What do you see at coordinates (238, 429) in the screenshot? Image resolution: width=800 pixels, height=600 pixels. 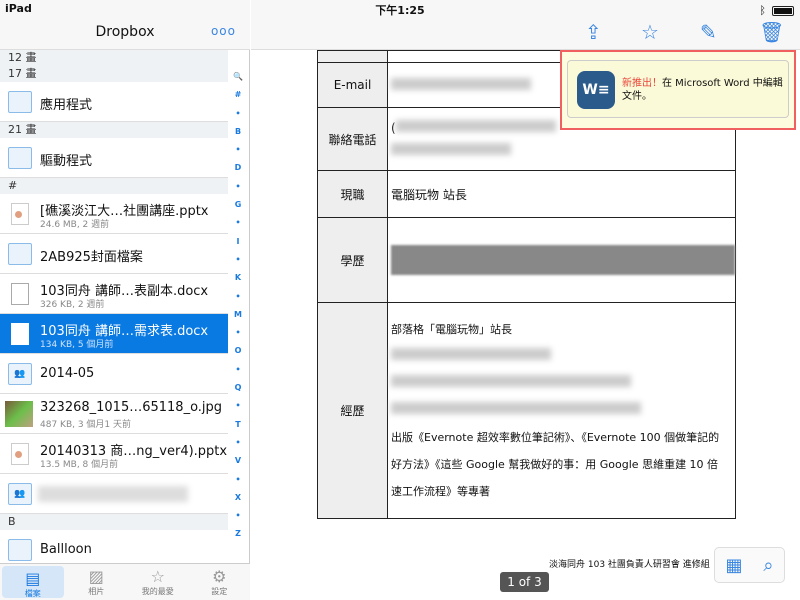 I see `index-entry: T` at bounding box center [238, 429].